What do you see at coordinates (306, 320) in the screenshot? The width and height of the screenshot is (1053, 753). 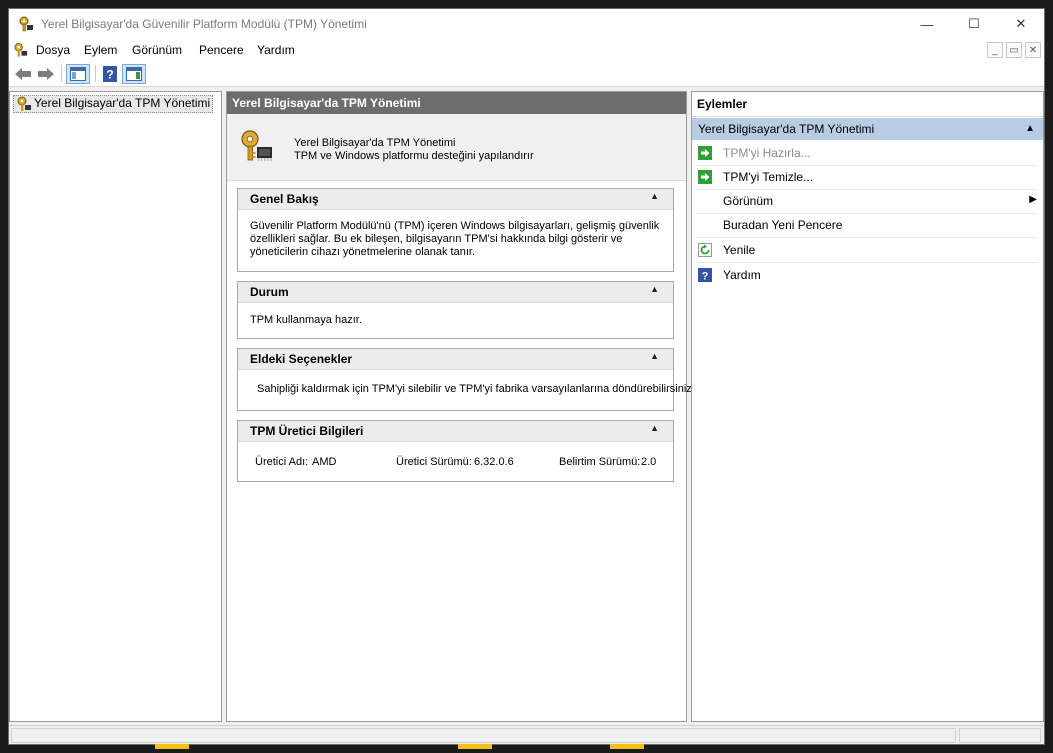 I see `status-text: TPM kullanmaya hazır.` at bounding box center [306, 320].